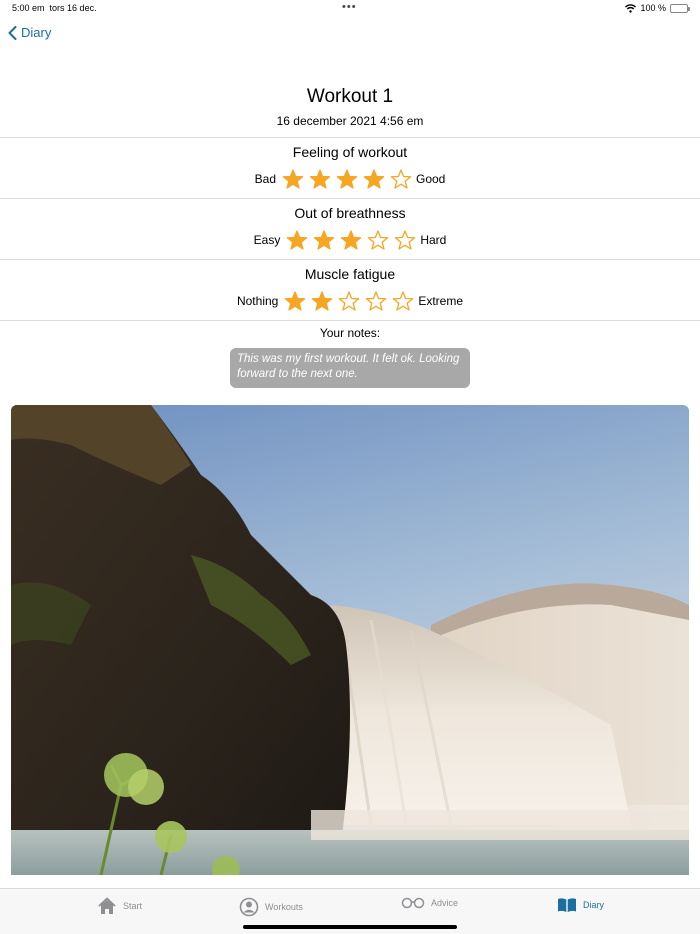 This screenshot has height=934, width=700. I want to click on house-icon, so click(107, 905).